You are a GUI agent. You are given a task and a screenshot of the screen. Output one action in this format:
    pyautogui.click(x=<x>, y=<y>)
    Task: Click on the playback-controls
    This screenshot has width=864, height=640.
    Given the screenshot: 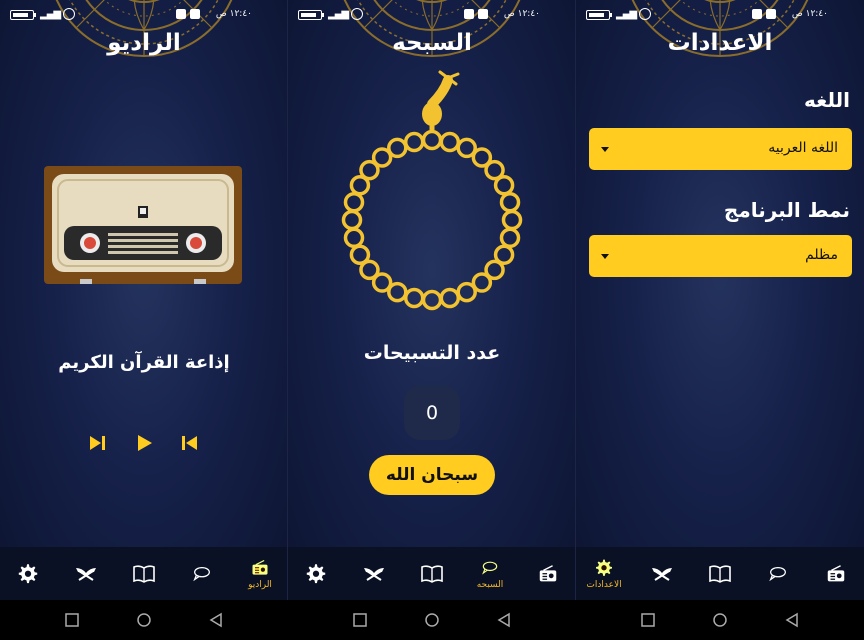 What is the action you would take?
    pyautogui.click(x=144, y=443)
    